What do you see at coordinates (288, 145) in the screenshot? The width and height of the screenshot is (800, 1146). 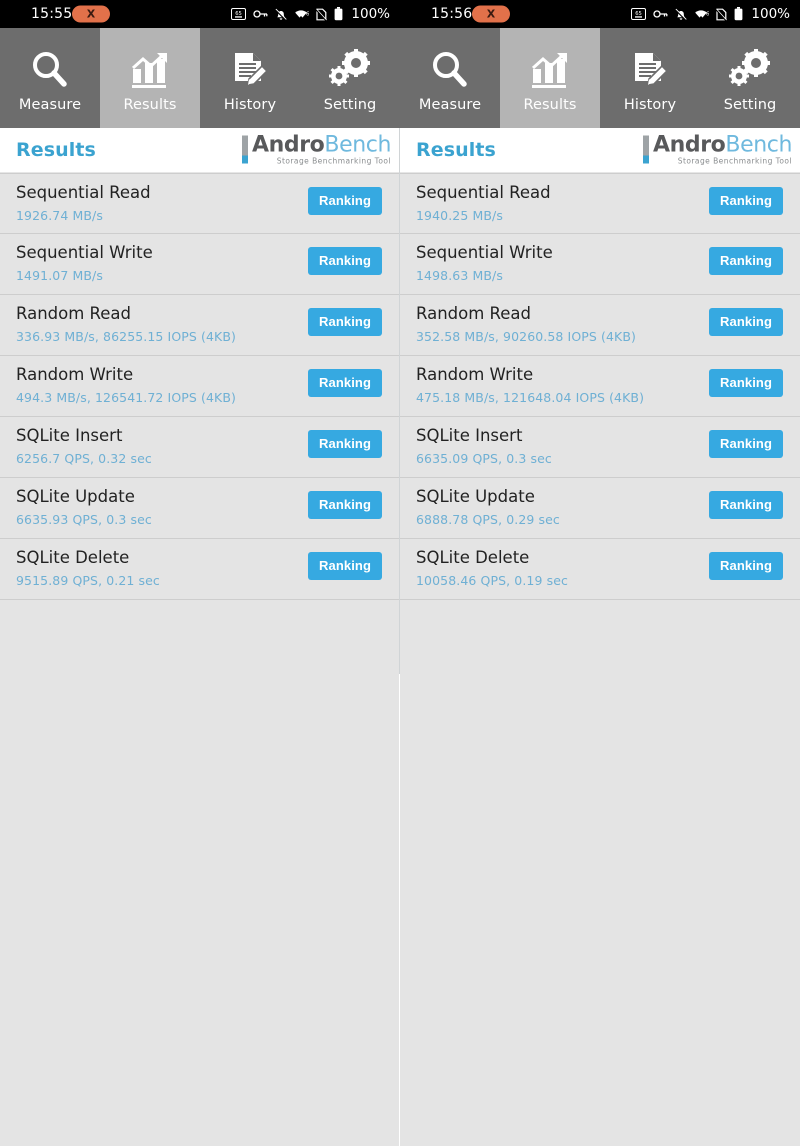 I see `logo-word-andro: Andro` at bounding box center [288, 145].